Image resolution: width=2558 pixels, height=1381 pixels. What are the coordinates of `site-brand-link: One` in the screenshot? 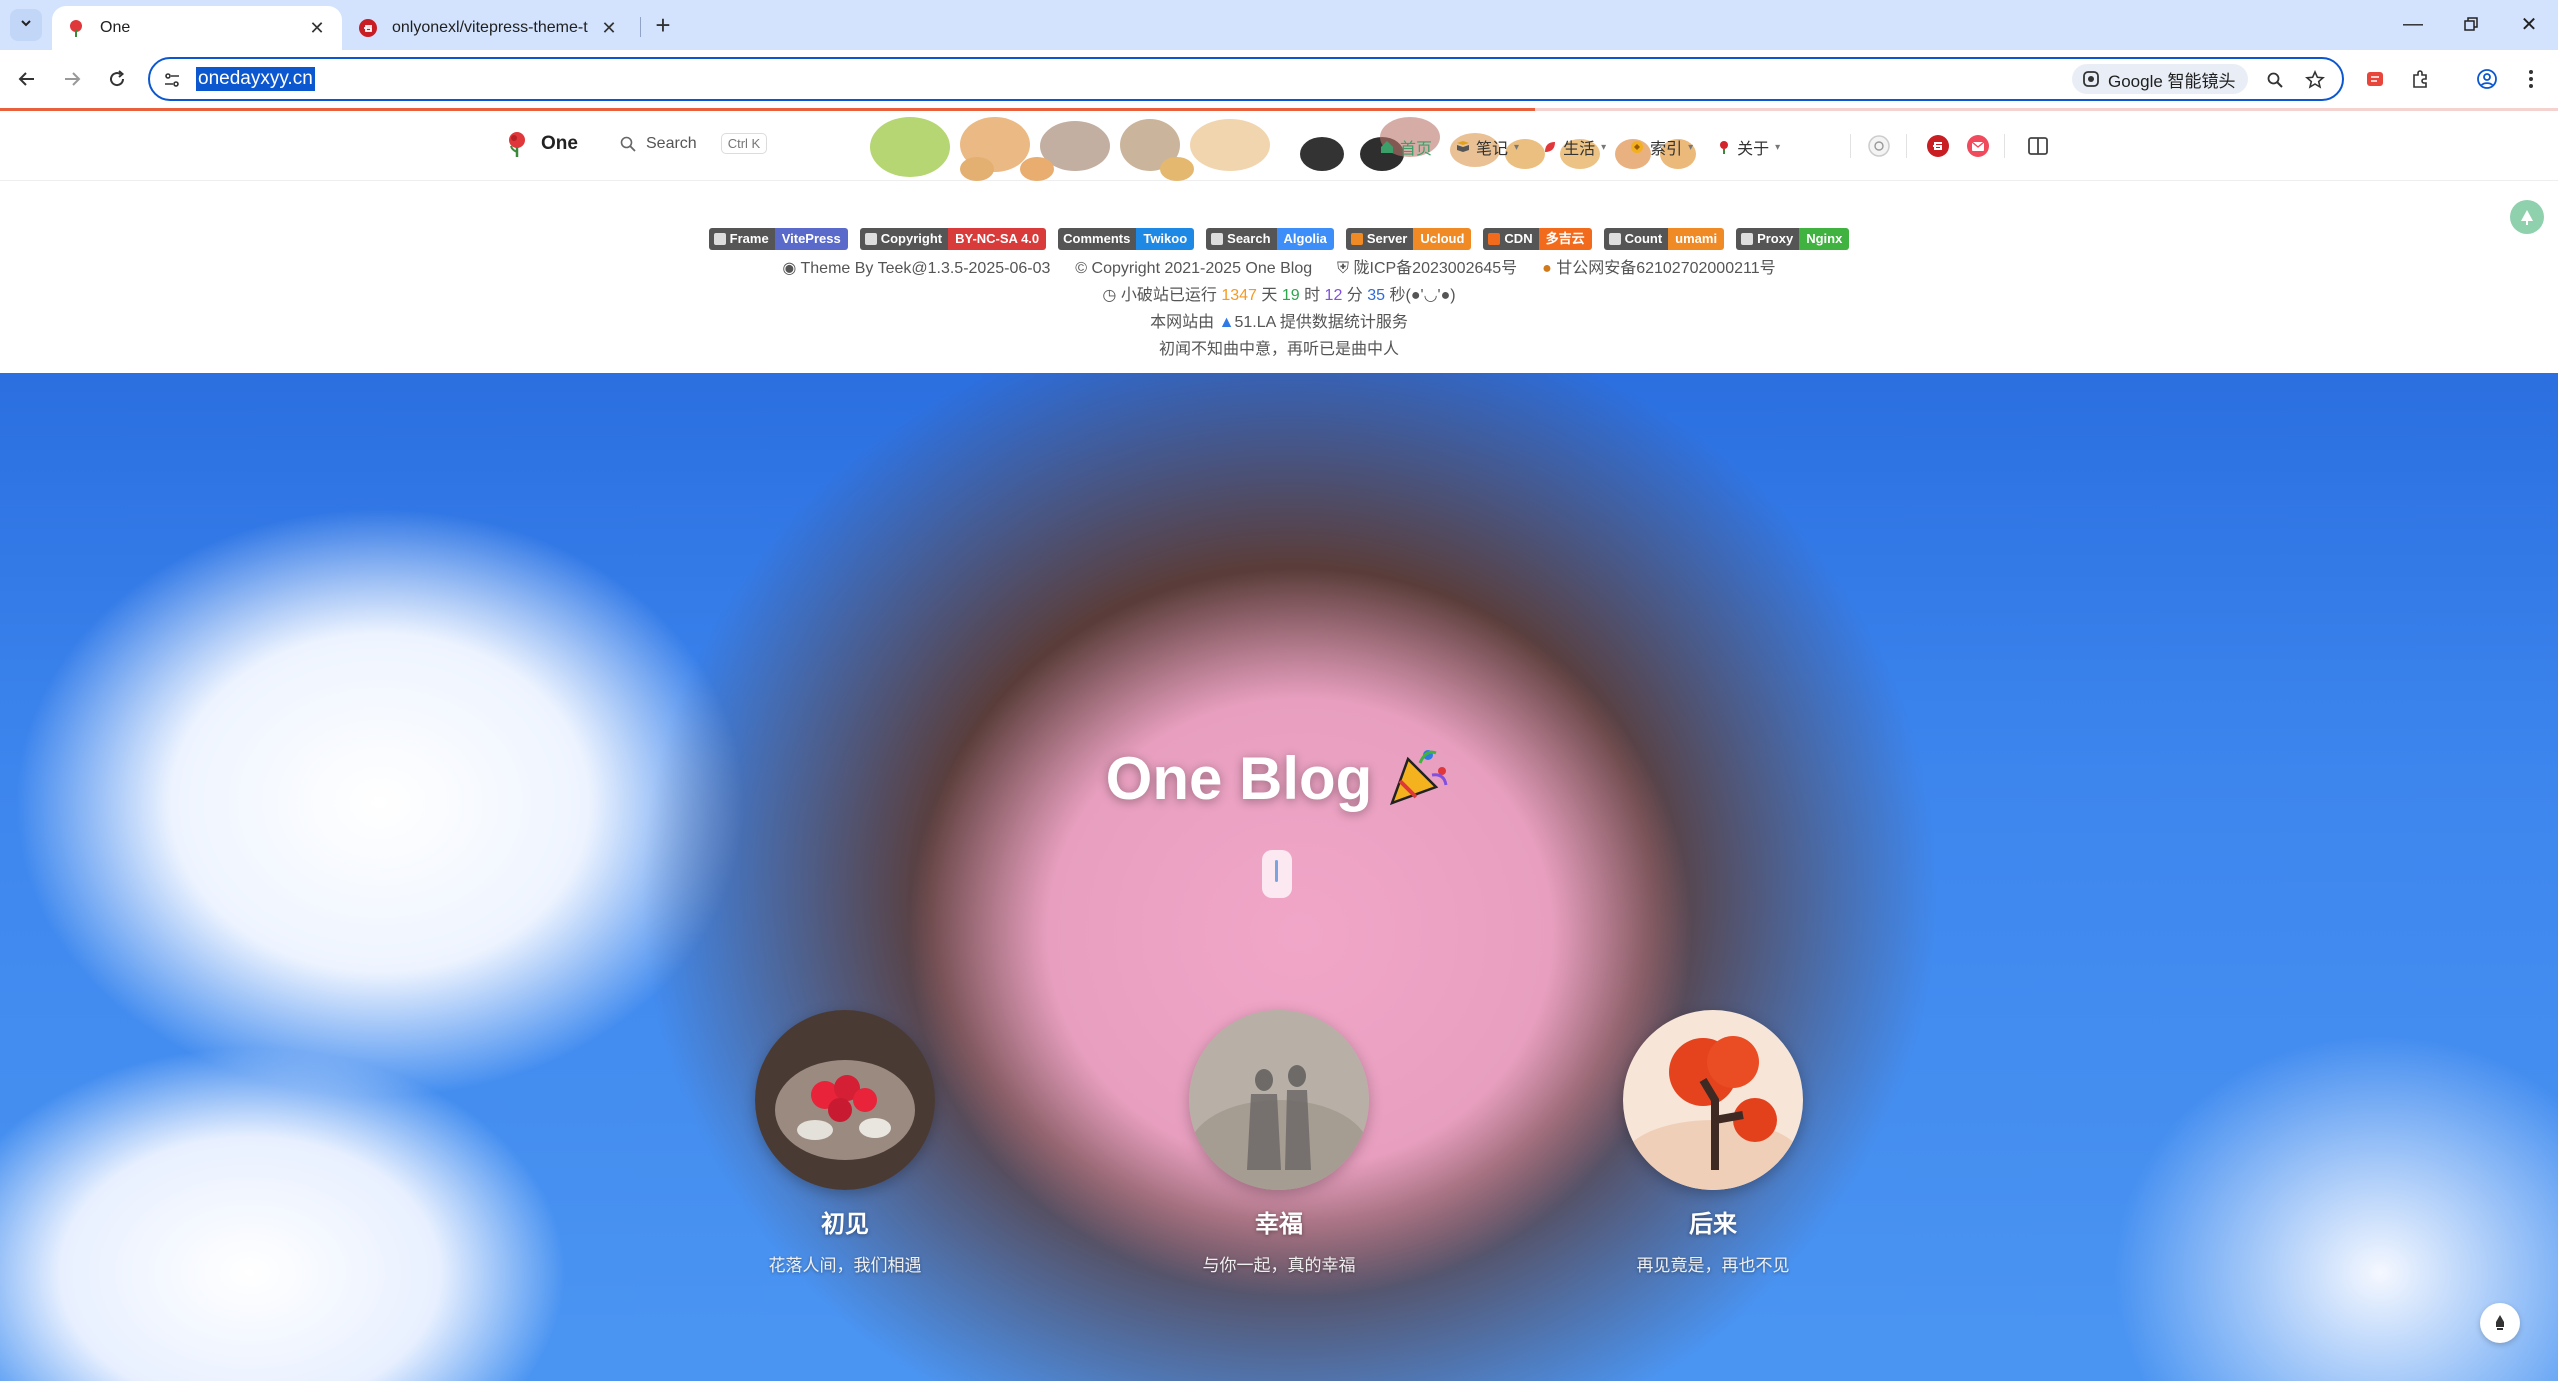 It's located at (540, 144).